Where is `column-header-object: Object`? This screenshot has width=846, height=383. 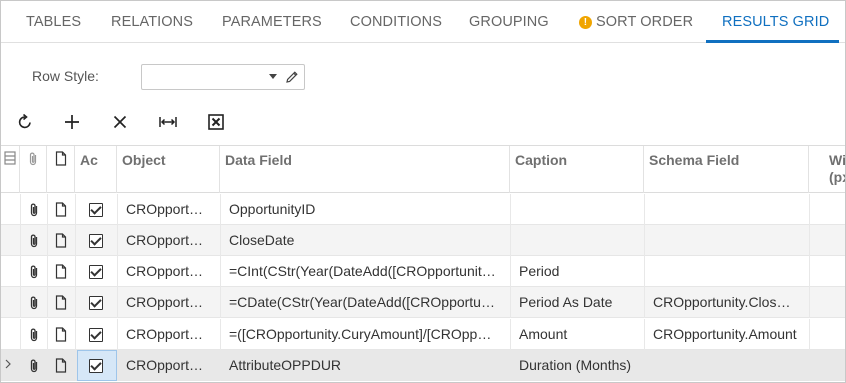 column-header-object: Object is located at coordinates (168, 169).